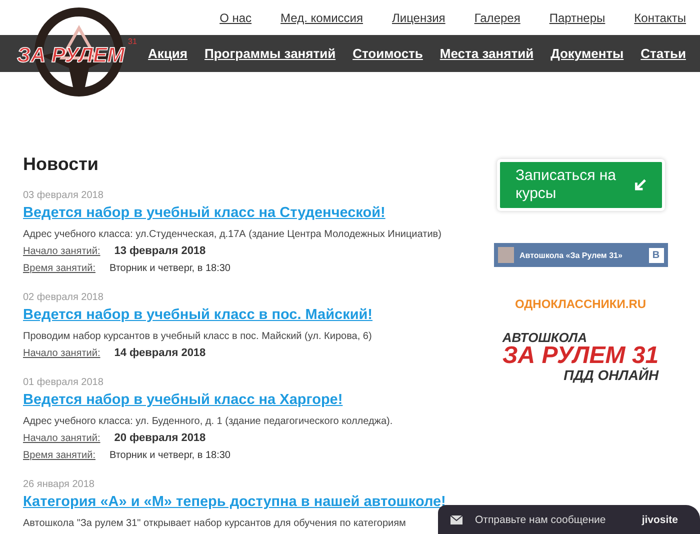 The image size is (700, 534). I want to click on news-date: 26 января 2018, so click(59, 485).